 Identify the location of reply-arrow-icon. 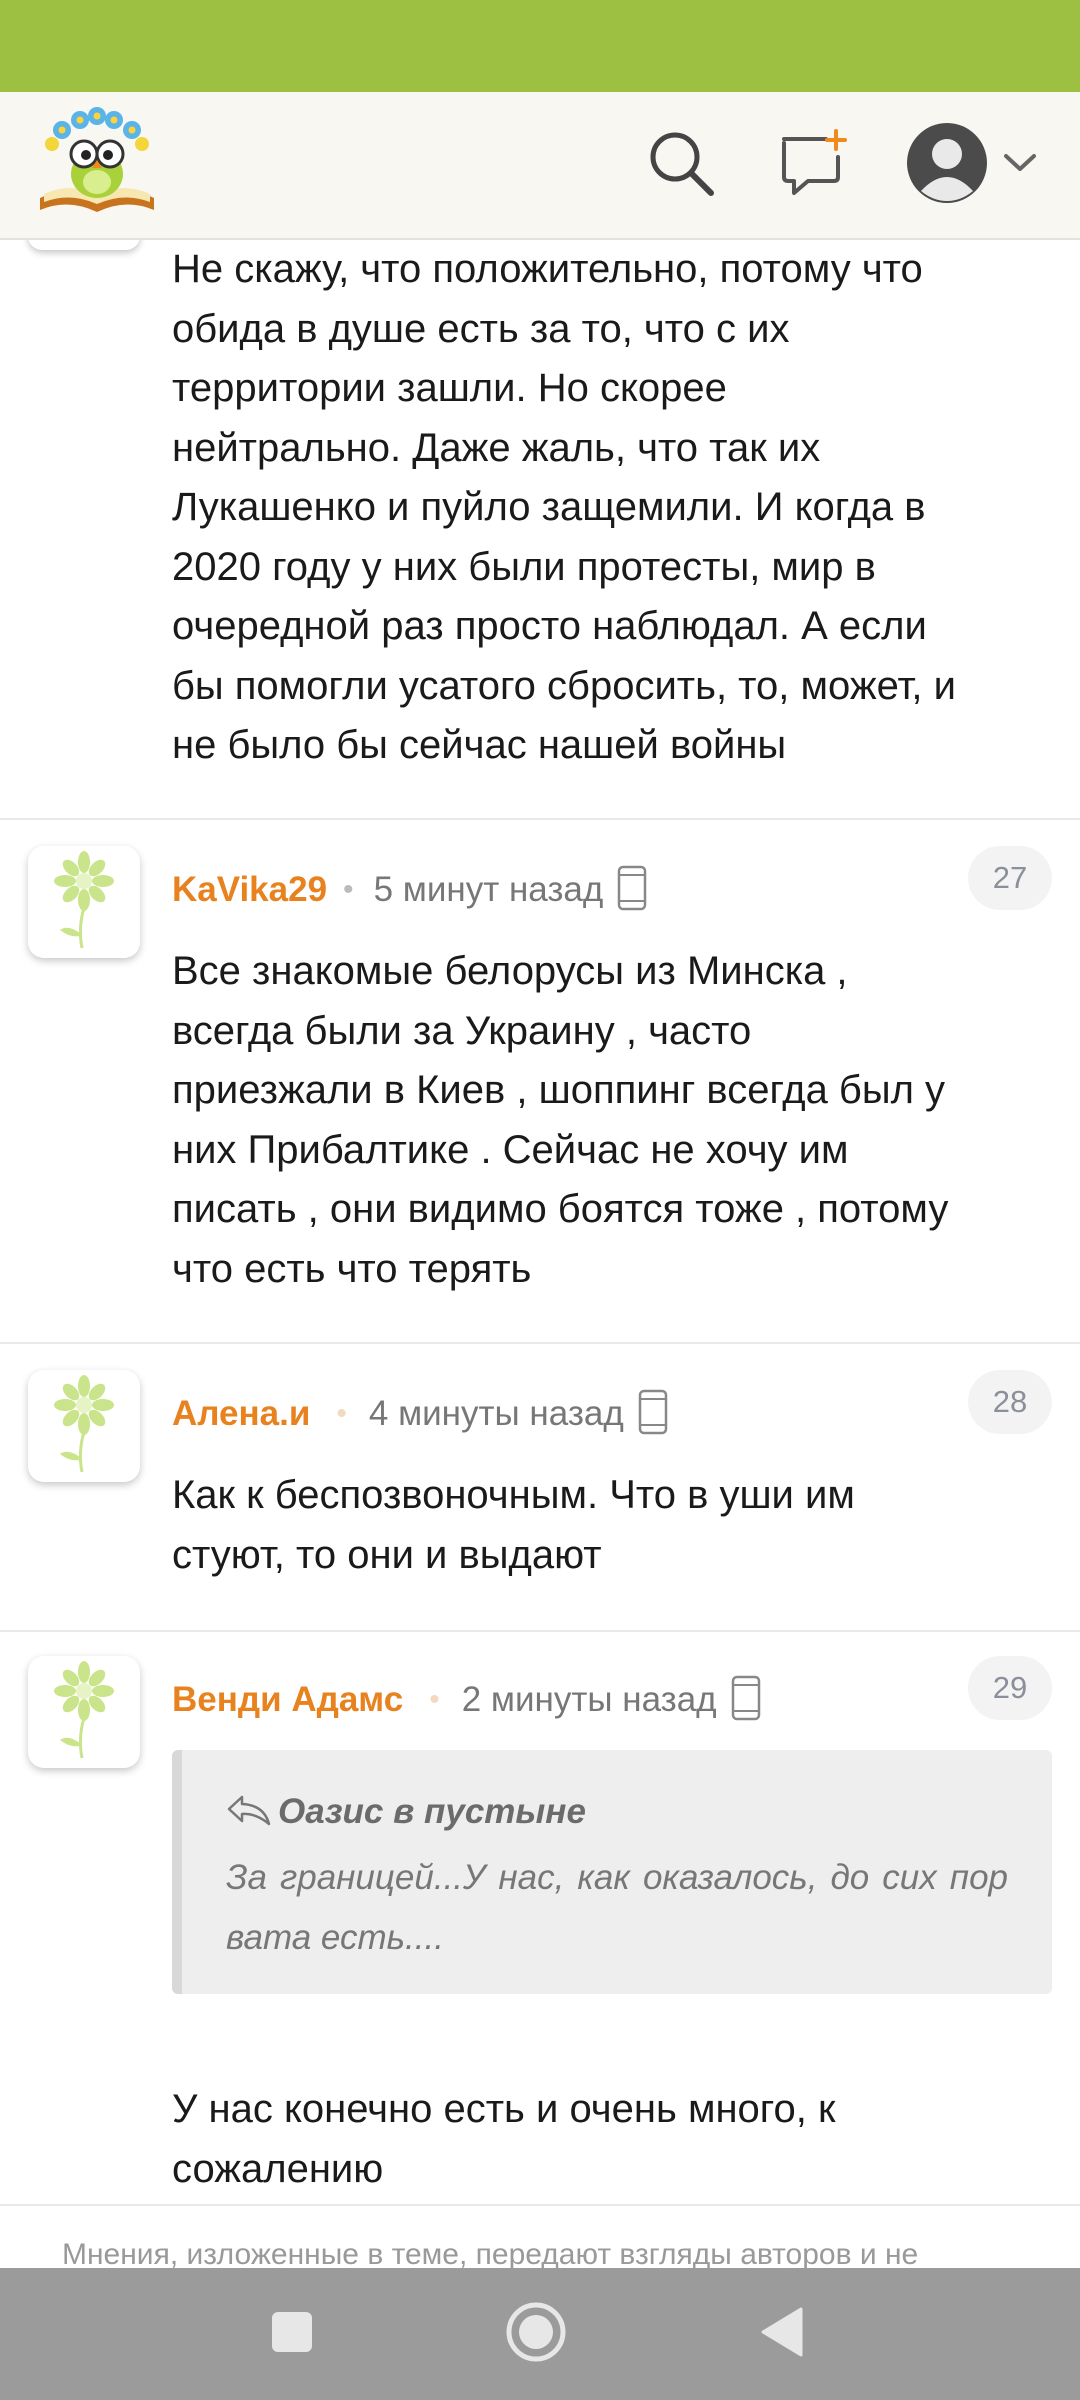
(249, 1812).